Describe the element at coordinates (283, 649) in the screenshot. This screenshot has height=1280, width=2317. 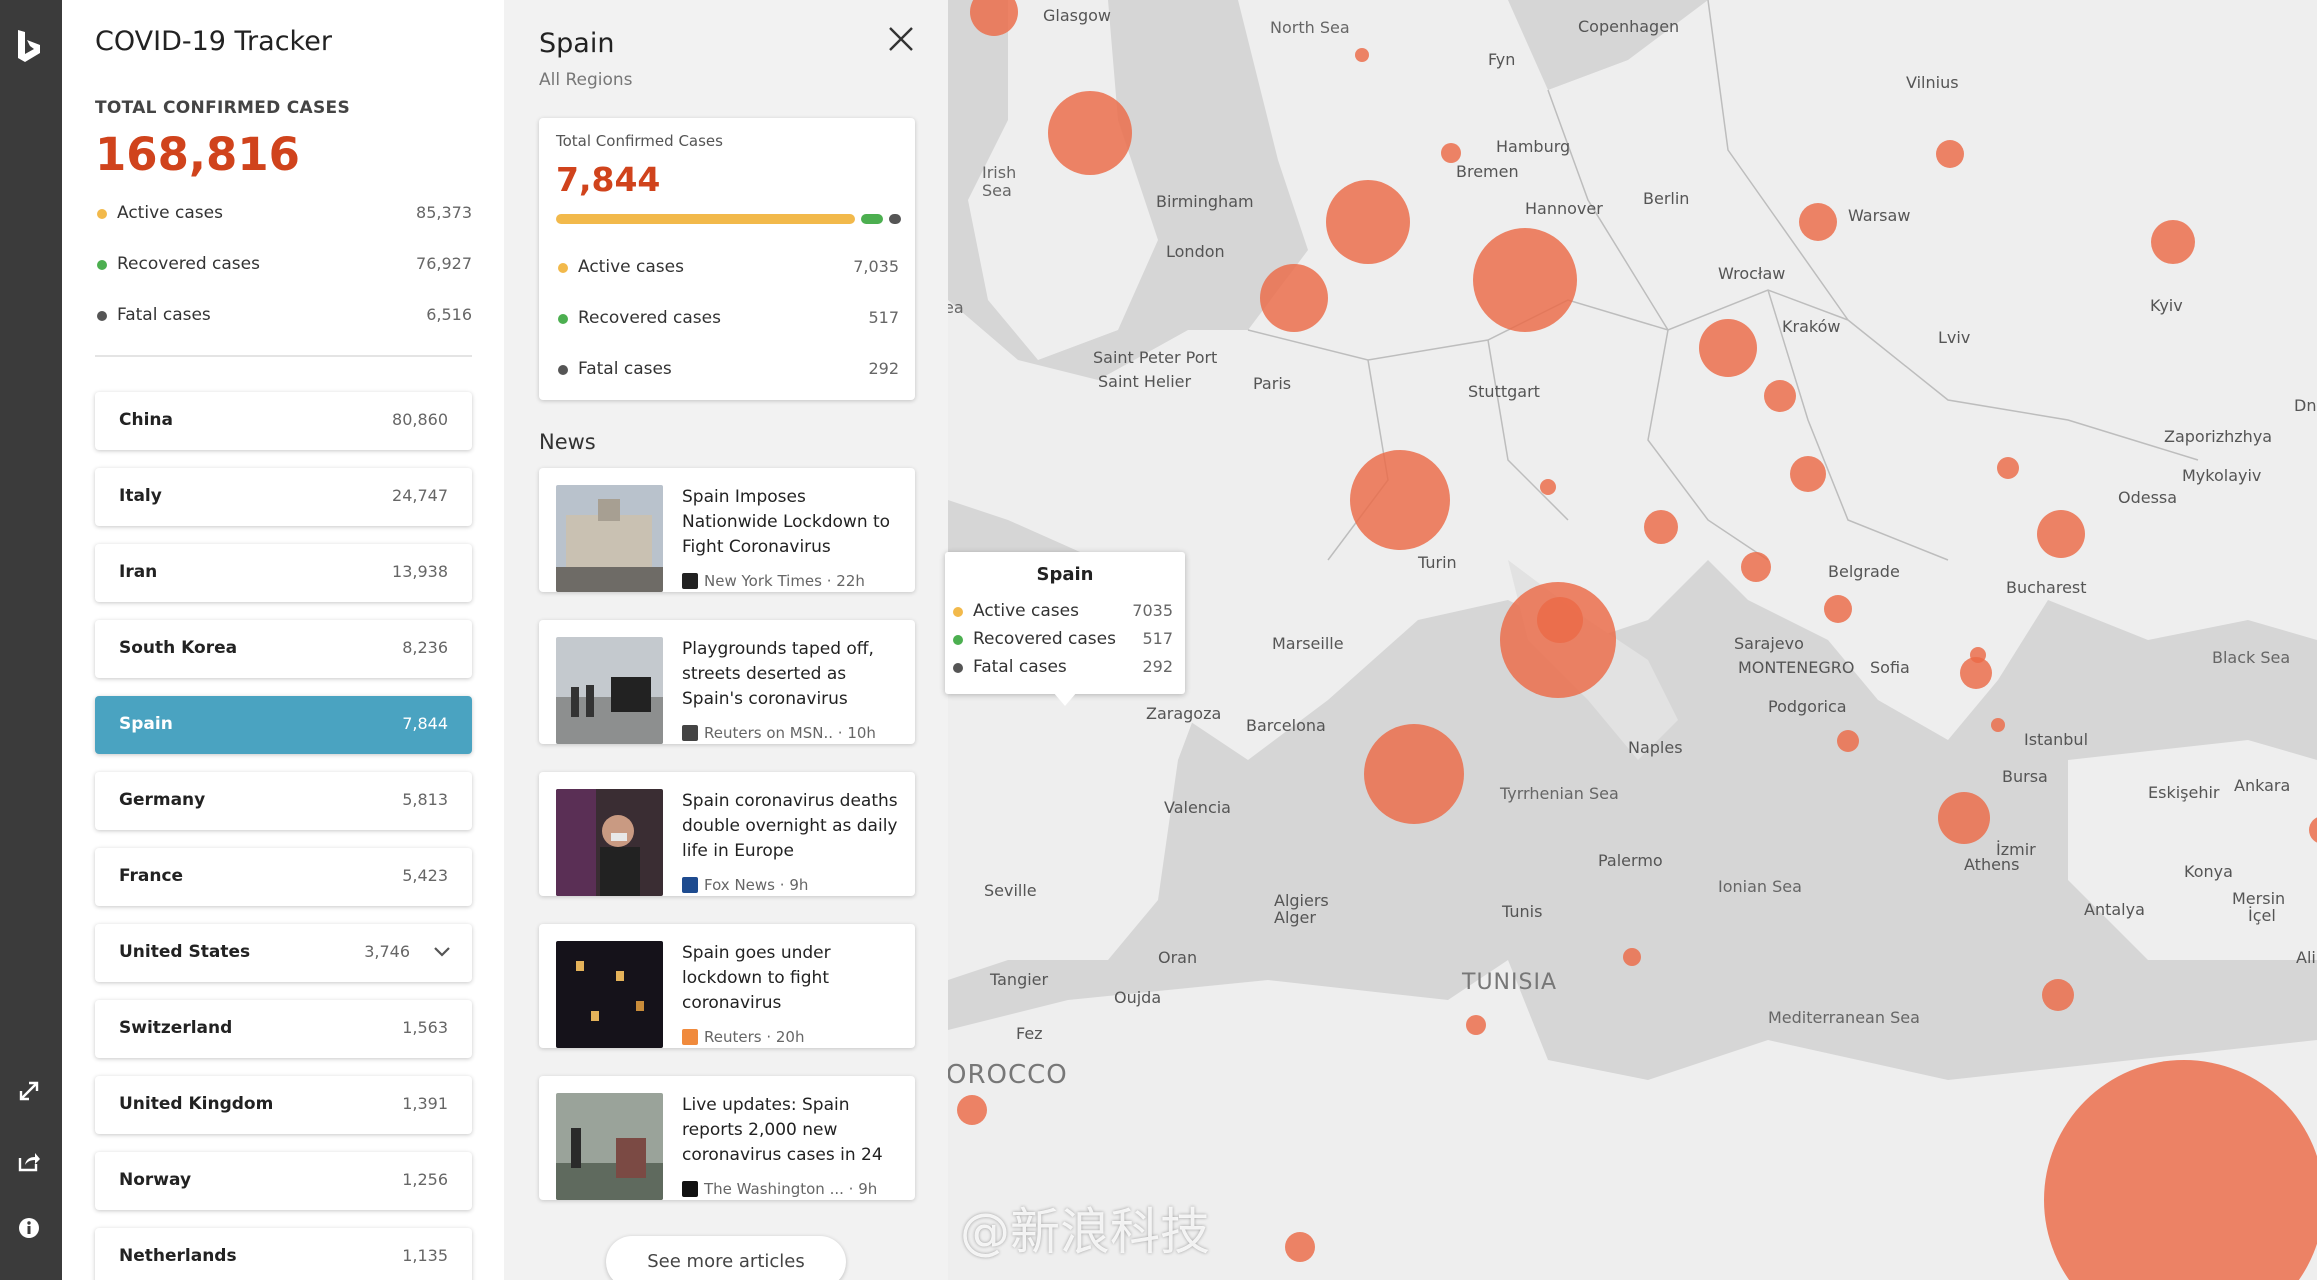
I see `country-item-south-korea: South Korea 8,236` at that location.